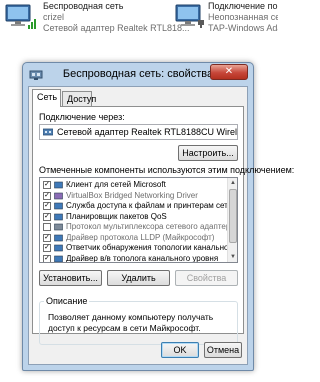  I want to click on list-scrollbar: ▲ ▼, so click(232, 220).